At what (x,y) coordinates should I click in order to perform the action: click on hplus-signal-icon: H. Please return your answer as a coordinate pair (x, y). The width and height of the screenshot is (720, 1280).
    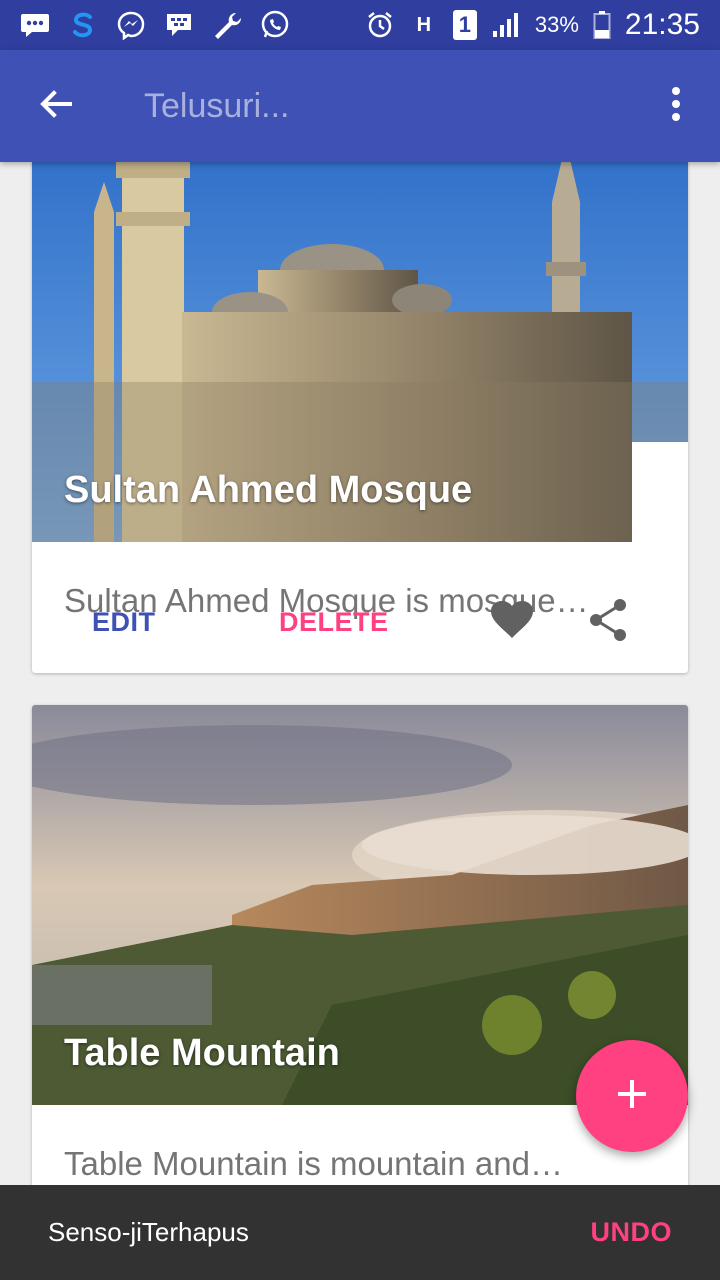
    Looking at the image, I should click on (424, 25).